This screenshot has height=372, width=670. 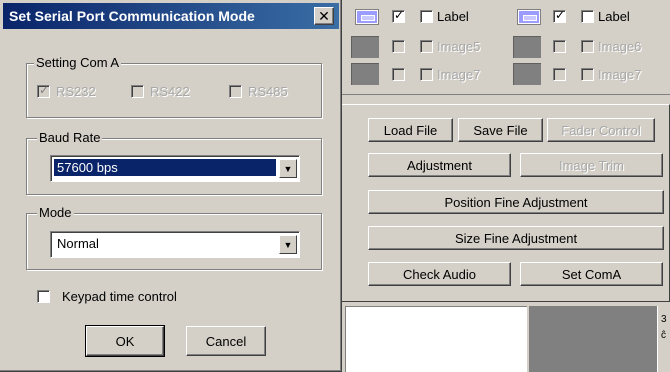 I want to click on image6-checkbox, so click(x=587, y=46).